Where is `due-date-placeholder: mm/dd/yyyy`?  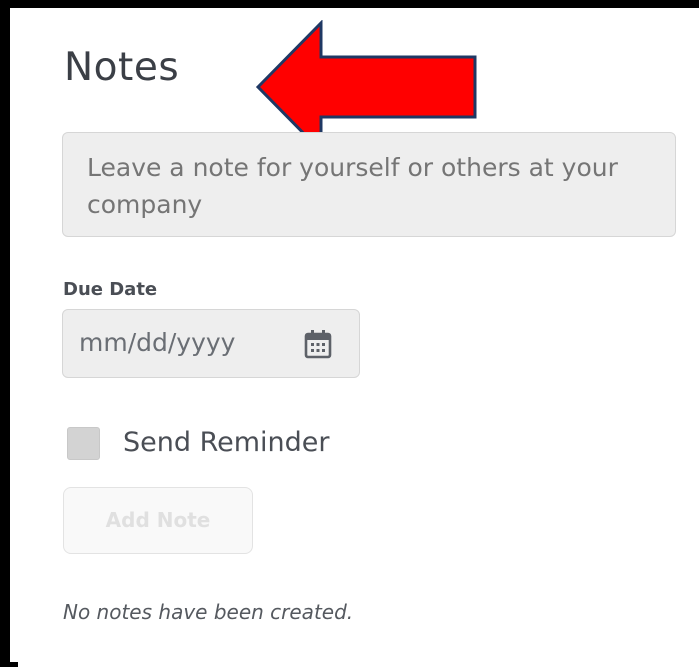
due-date-placeholder: mm/dd/yyyy is located at coordinates (157, 342).